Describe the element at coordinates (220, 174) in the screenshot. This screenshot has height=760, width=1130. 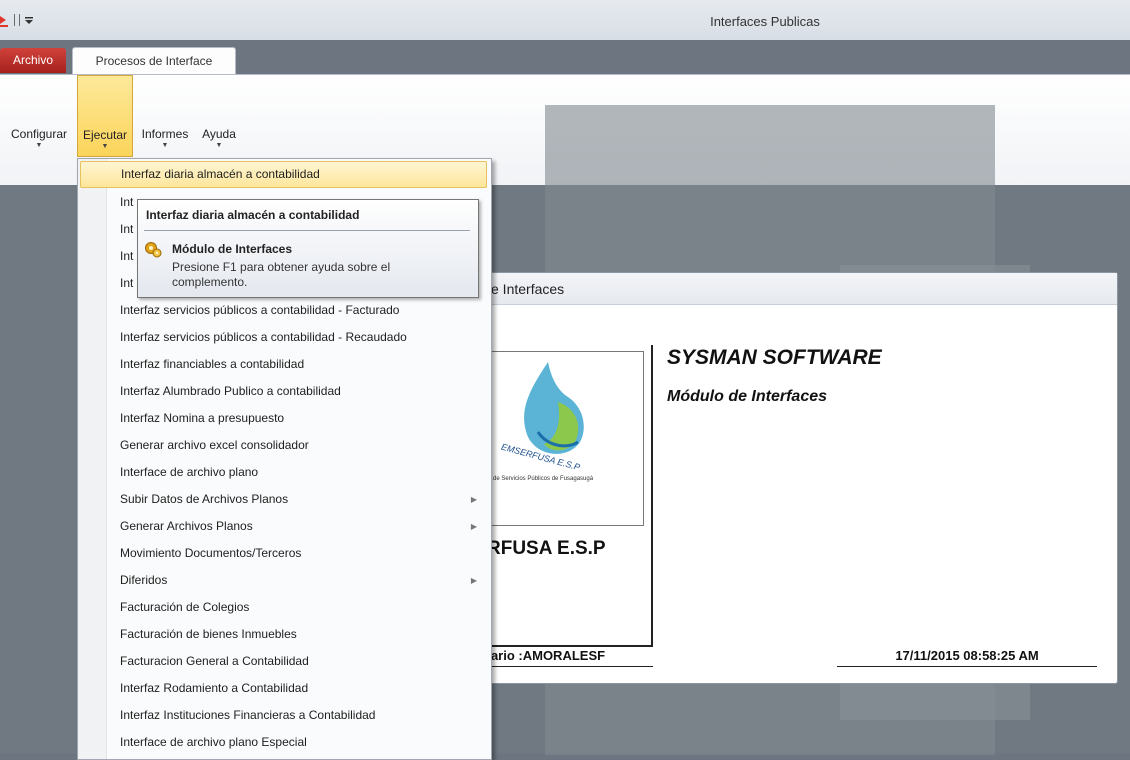
I see `menu-item-label: Interfaz diaria almacén a contabilidad` at that location.